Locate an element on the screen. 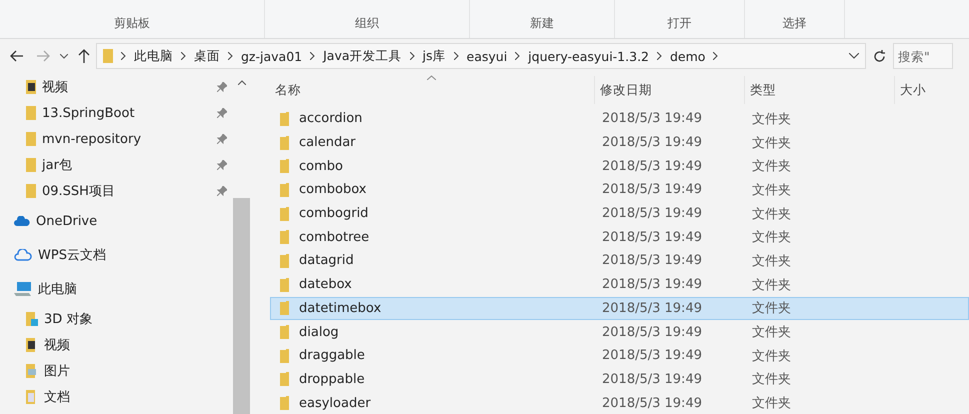 This screenshot has height=414, width=969. file-row: combotree 2018/5/3 19:49 文件夹 is located at coordinates (619, 237).